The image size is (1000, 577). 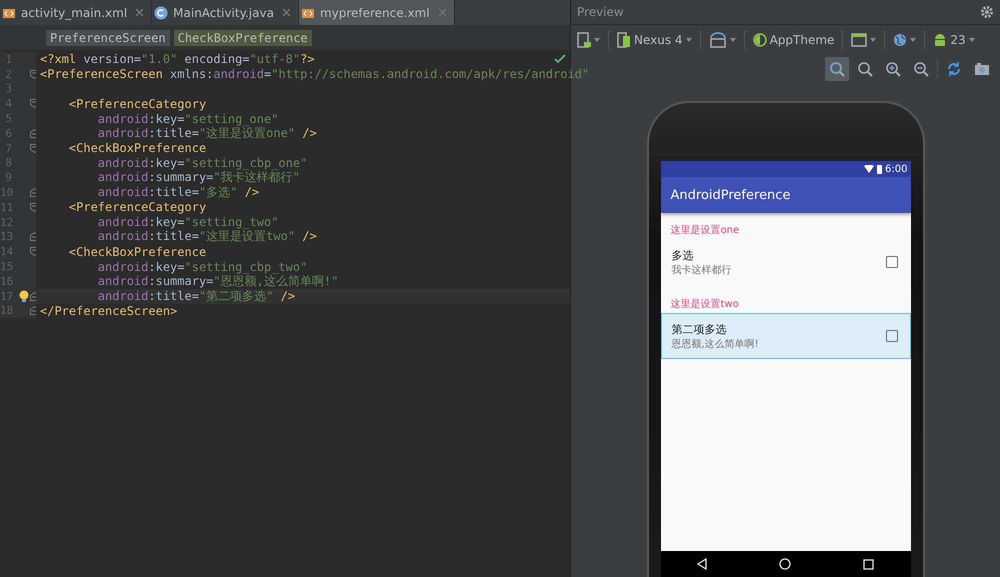 What do you see at coordinates (225, 12) in the screenshot?
I see `editor-tab: MainActivity.java` at bounding box center [225, 12].